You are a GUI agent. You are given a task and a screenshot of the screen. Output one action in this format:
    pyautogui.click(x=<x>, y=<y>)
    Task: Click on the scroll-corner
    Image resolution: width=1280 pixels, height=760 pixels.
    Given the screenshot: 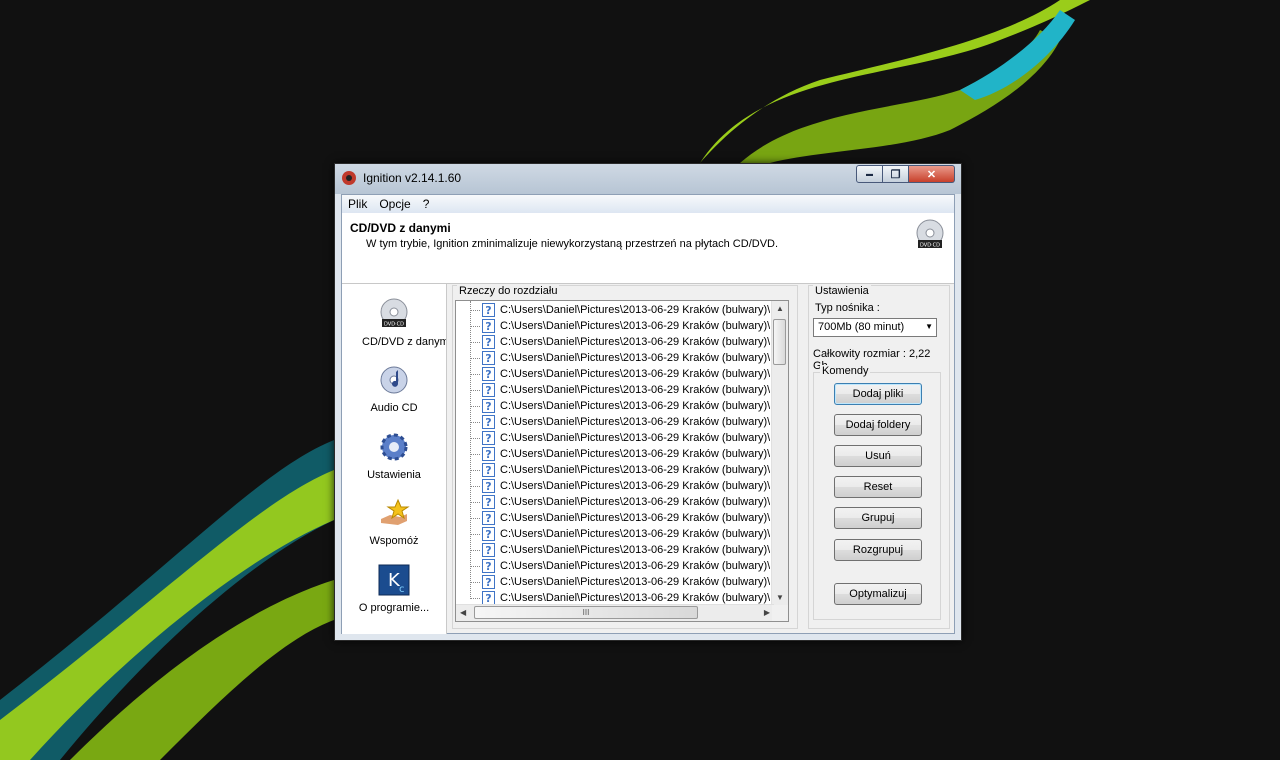 What is the action you would take?
    pyautogui.click(x=780, y=613)
    